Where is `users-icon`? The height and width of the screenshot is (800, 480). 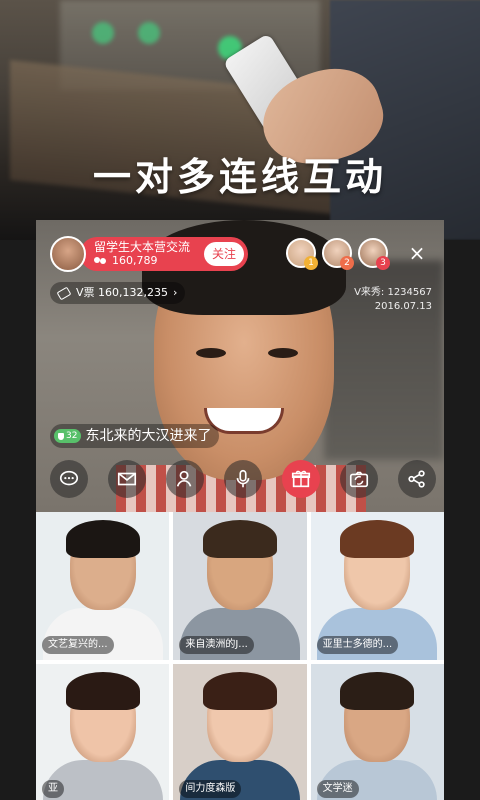
users-icon is located at coordinates (184, 478).